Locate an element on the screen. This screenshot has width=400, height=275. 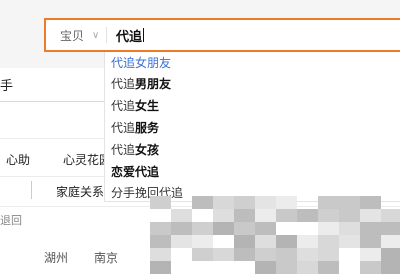
search-query-text: 代追 is located at coordinates (129, 37).